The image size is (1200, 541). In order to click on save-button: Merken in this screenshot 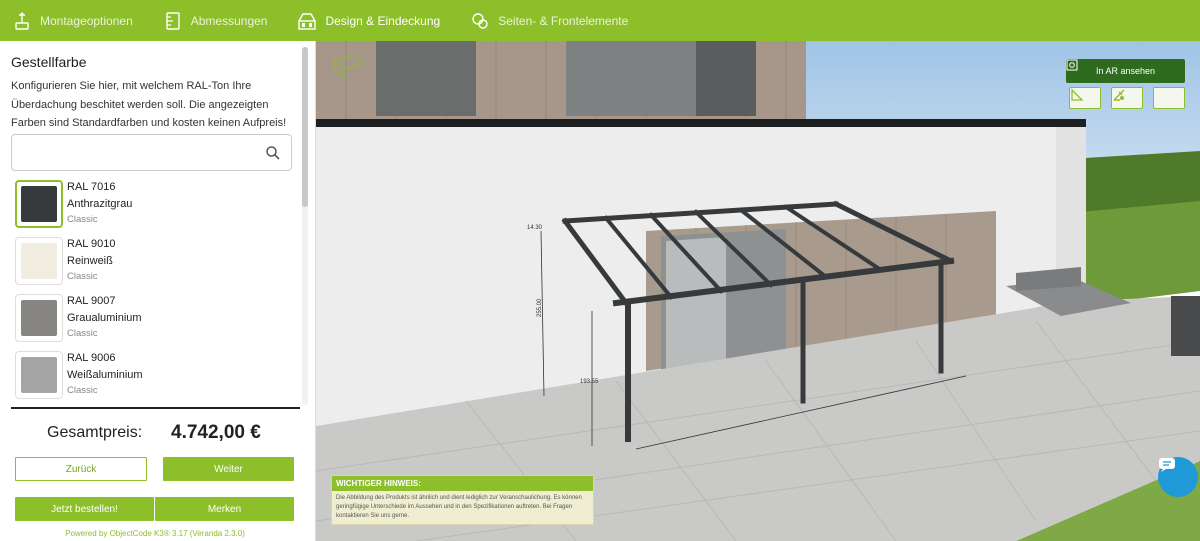, I will do `click(224, 509)`.